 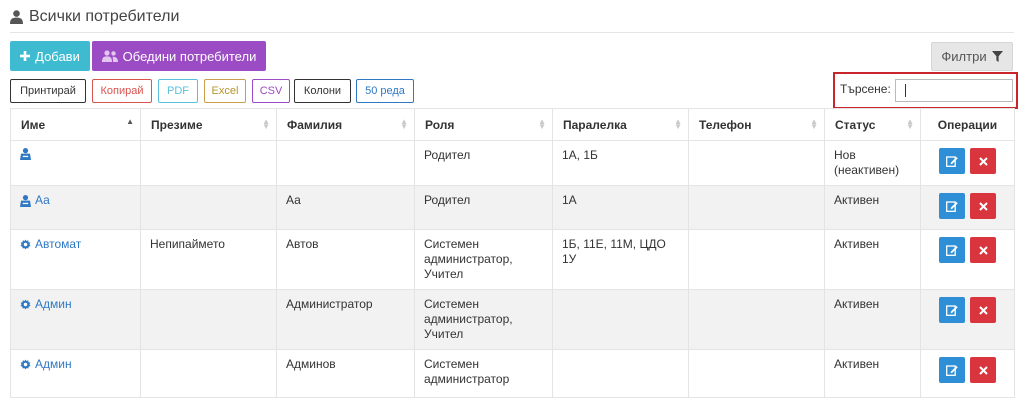 What do you see at coordinates (178, 91) in the screenshot?
I see `export-pdf-button: PDF` at bounding box center [178, 91].